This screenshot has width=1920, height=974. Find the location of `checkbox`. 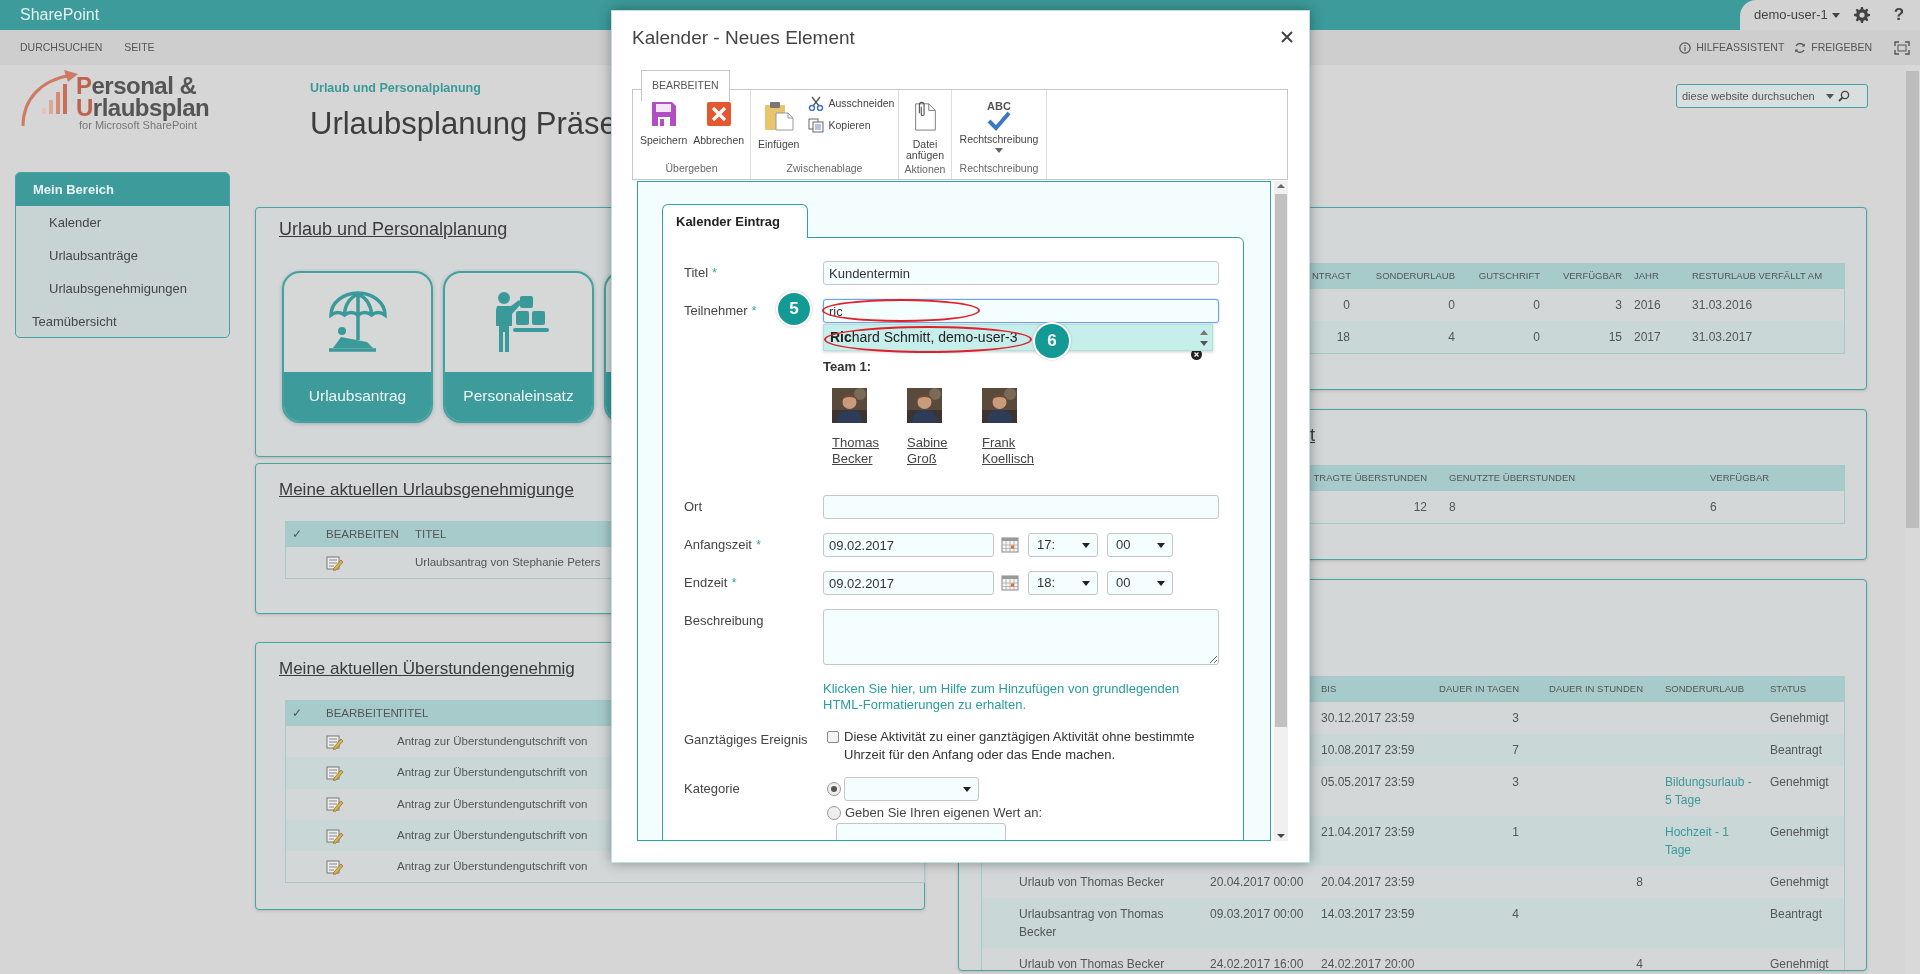

checkbox is located at coordinates (833, 737).